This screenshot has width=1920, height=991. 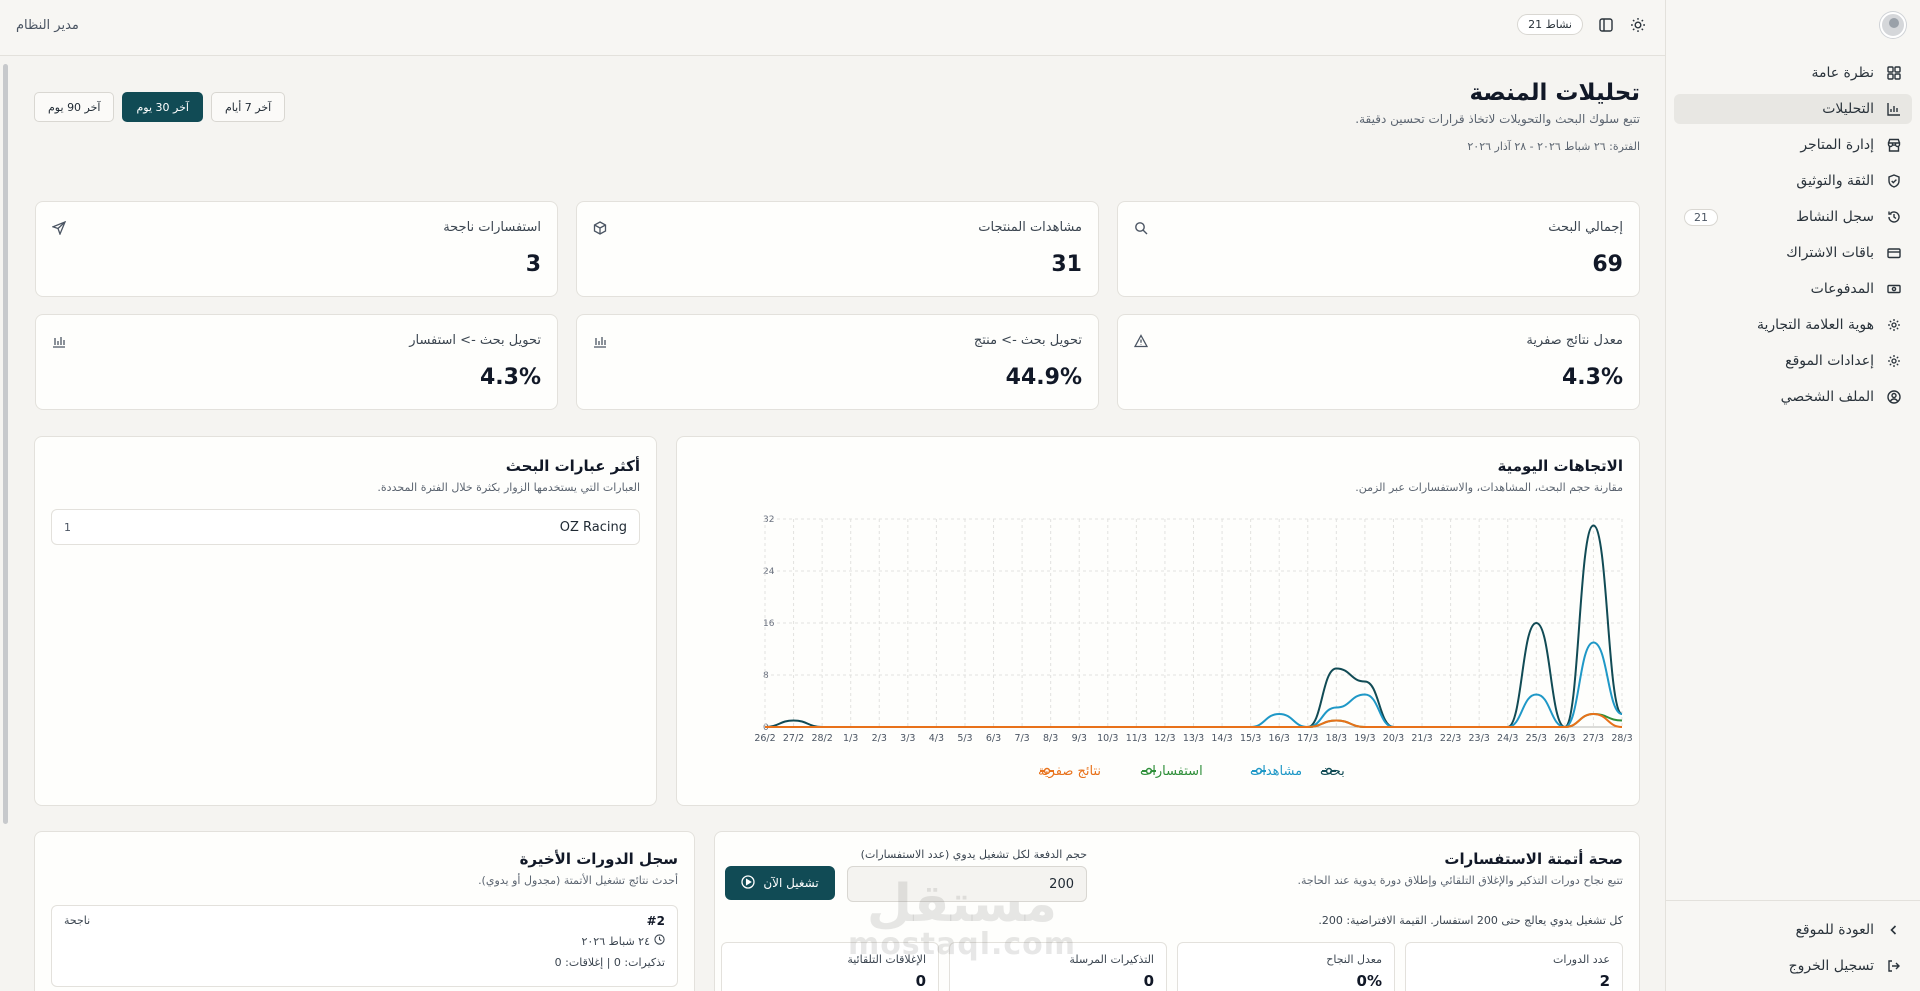 I want to click on kpi-product-views: مشاهدات المنتجات 31, so click(x=837, y=249).